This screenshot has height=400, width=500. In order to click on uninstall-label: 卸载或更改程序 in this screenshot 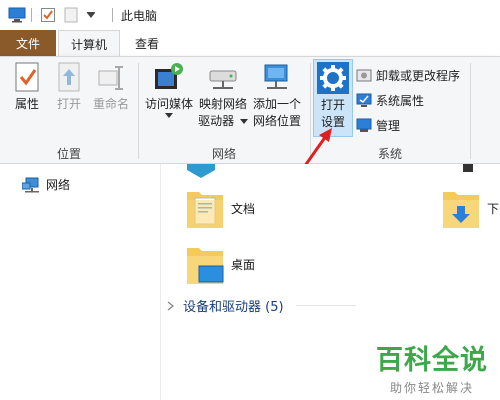, I will do `click(418, 75)`.